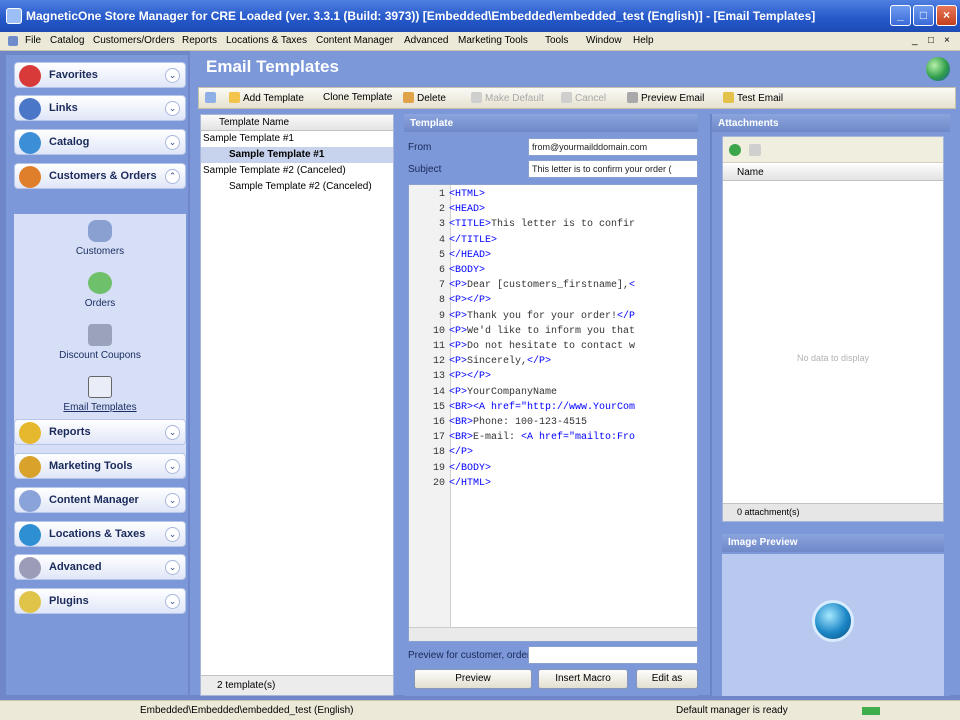 The width and height of the screenshot is (960, 720). What do you see at coordinates (30, 177) in the screenshot?
I see `customers-icon` at bounding box center [30, 177].